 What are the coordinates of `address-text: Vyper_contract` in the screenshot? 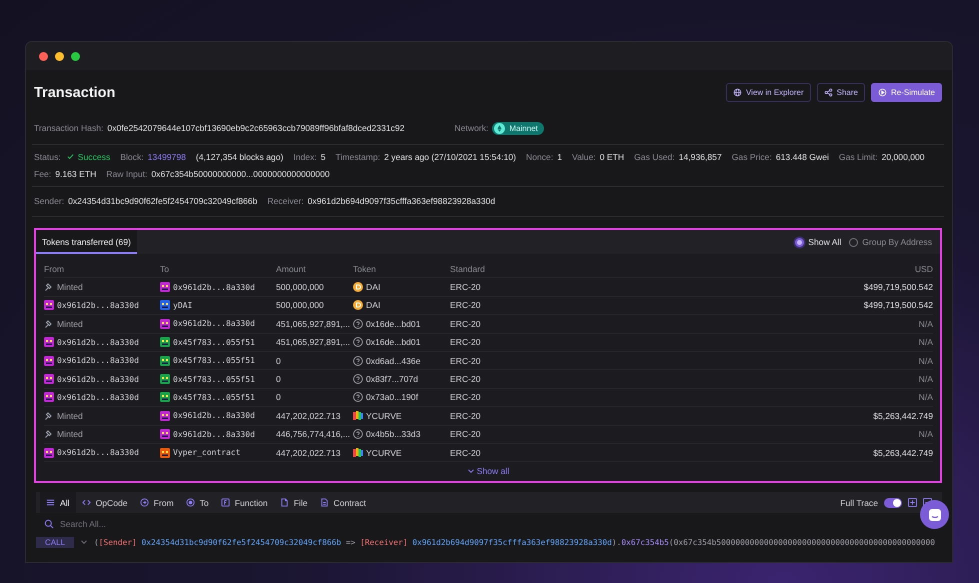 It's located at (206, 453).